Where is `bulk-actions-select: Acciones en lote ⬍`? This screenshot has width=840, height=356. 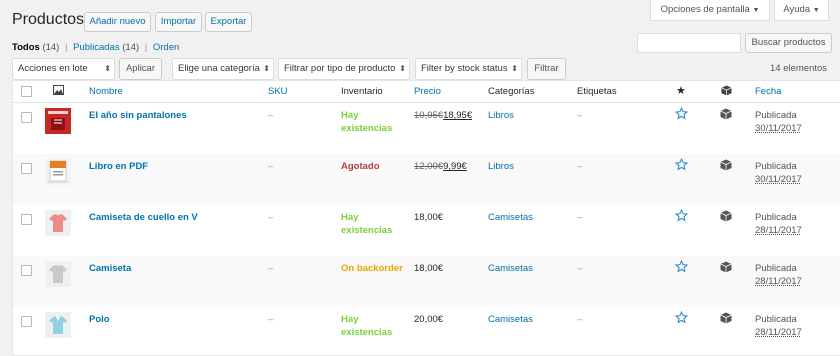
bulk-actions-select: Acciones en lote ⬍ is located at coordinates (63, 69).